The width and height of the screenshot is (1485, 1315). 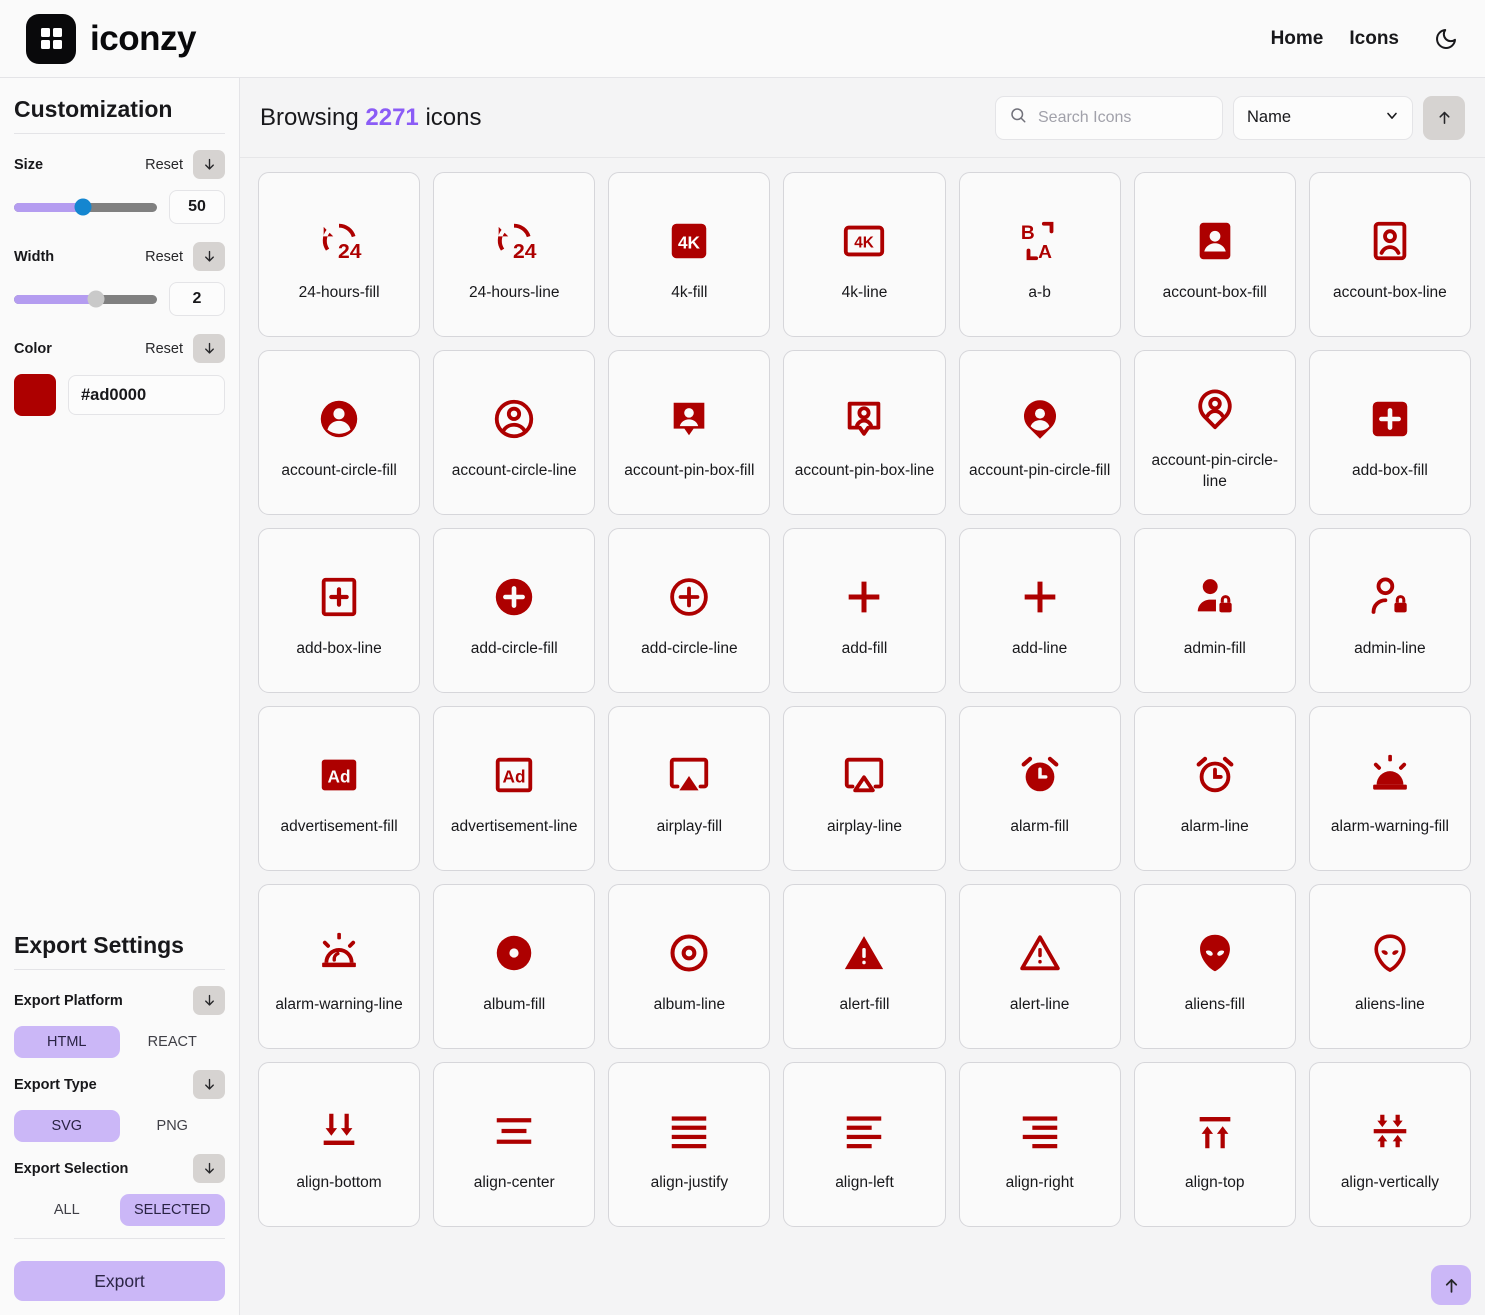 What do you see at coordinates (164, 257) in the screenshot?
I see `width-reset-button: Reset` at bounding box center [164, 257].